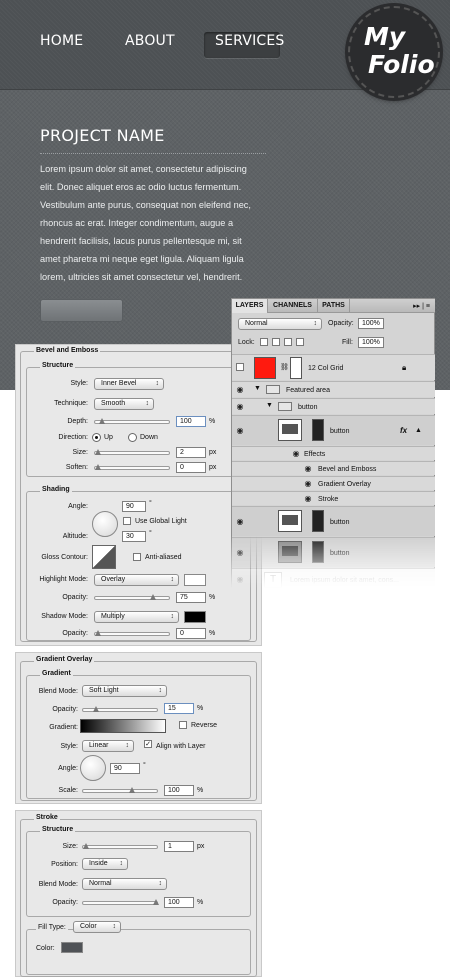  I want to click on effect-row-bevel: ◉ Bevel and Emboss, so click(334, 468).